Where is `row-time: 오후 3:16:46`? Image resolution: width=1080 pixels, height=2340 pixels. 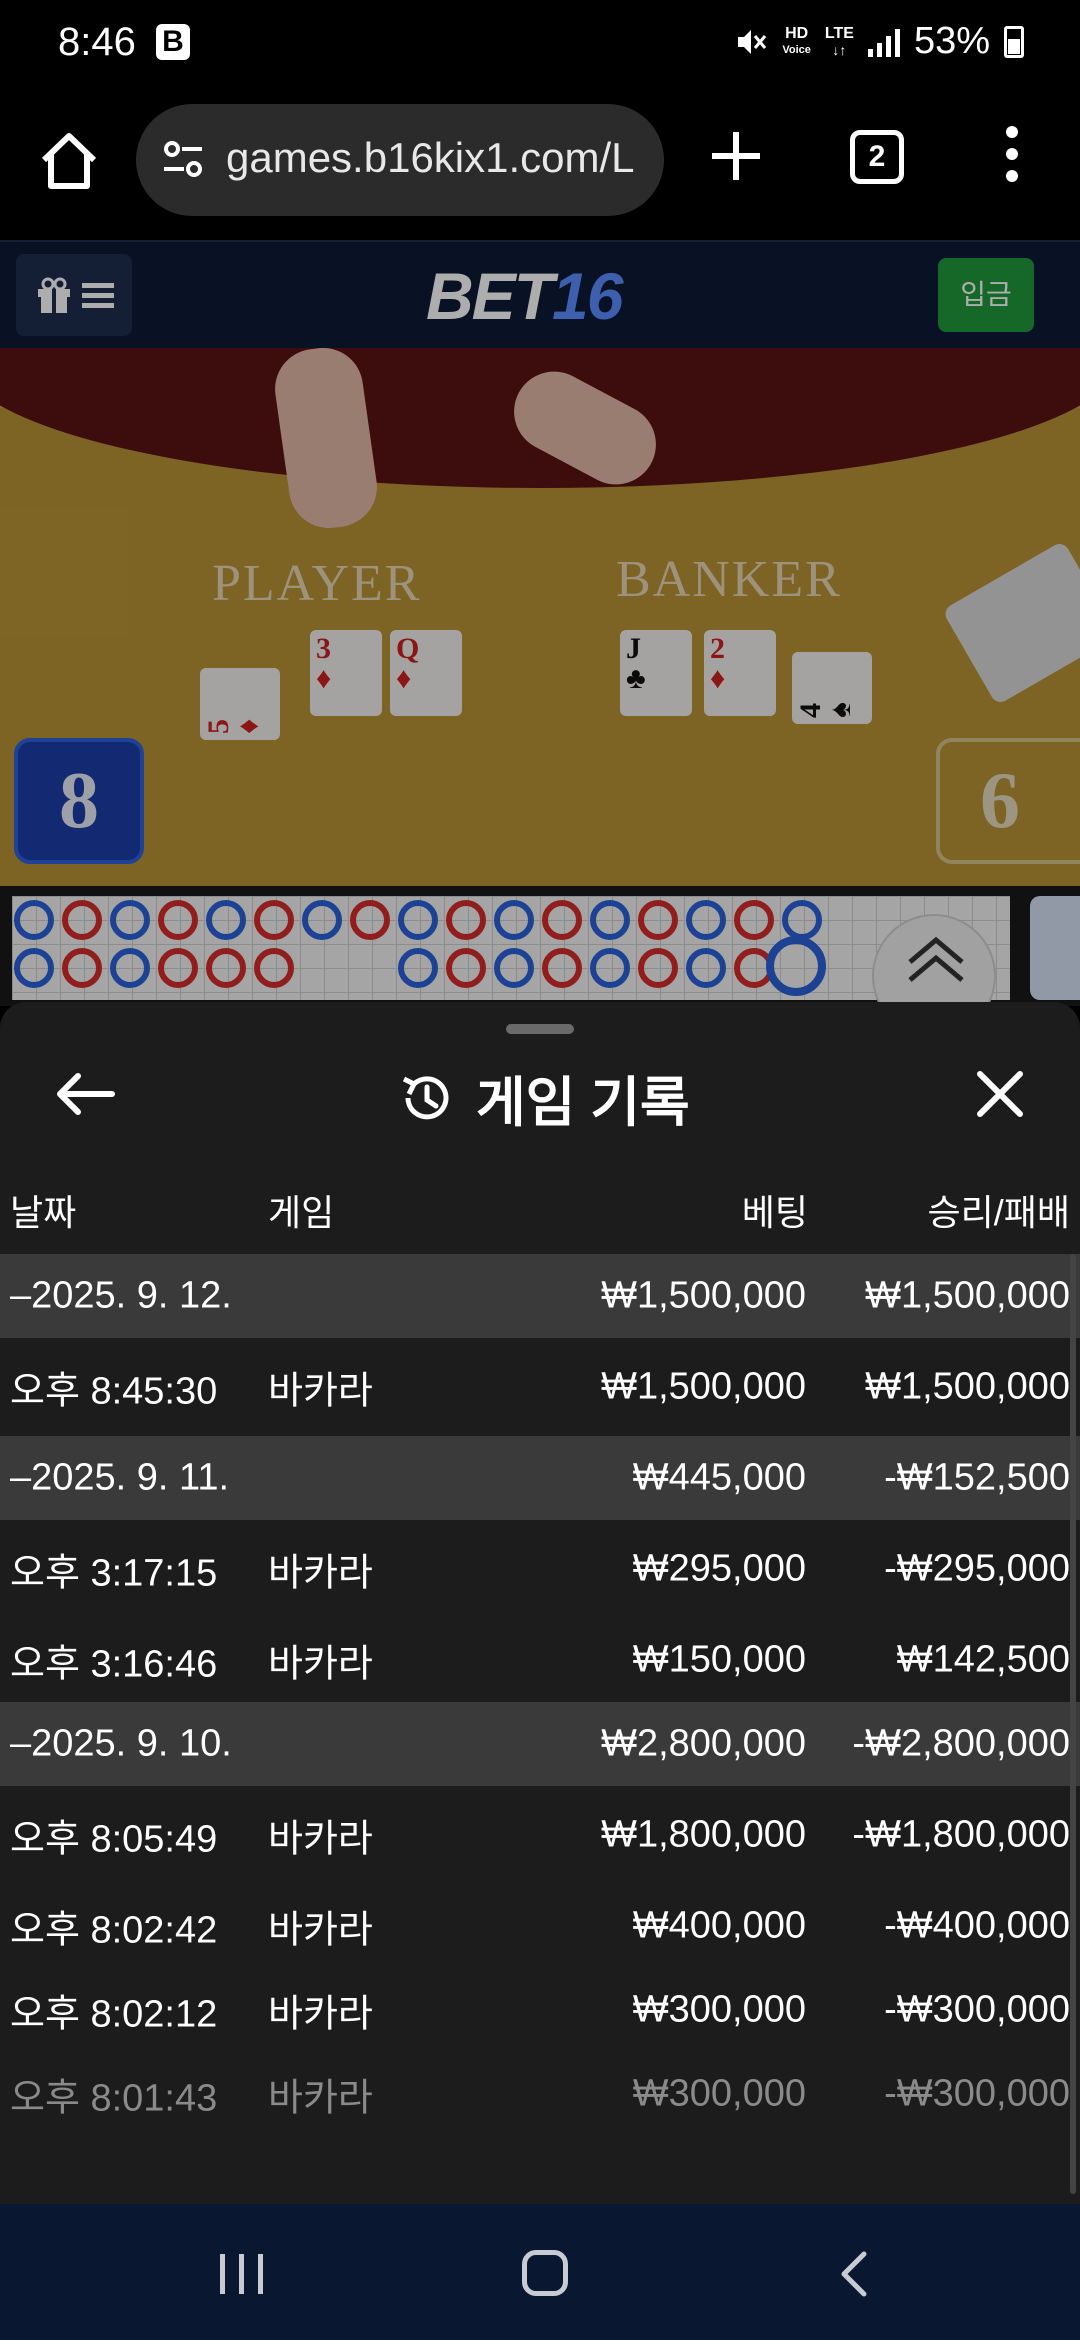
row-time: 오후 3:16:46 is located at coordinates (114, 1664).